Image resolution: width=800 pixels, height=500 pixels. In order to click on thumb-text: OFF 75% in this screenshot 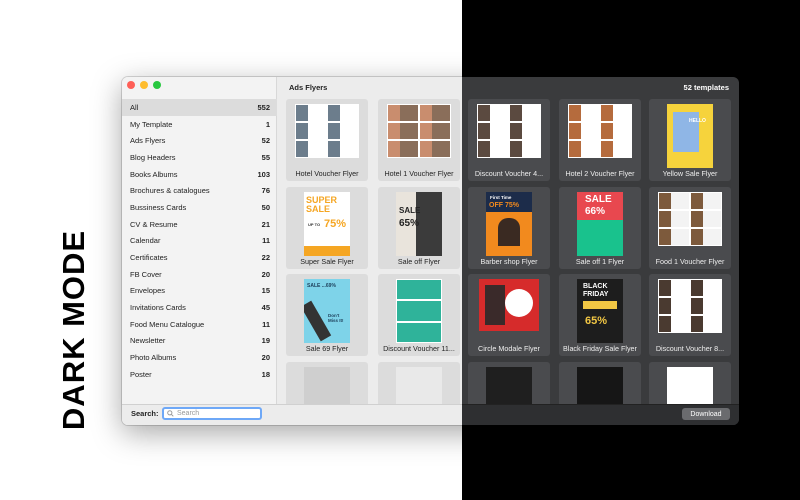, I will do `click(504, 205)`.